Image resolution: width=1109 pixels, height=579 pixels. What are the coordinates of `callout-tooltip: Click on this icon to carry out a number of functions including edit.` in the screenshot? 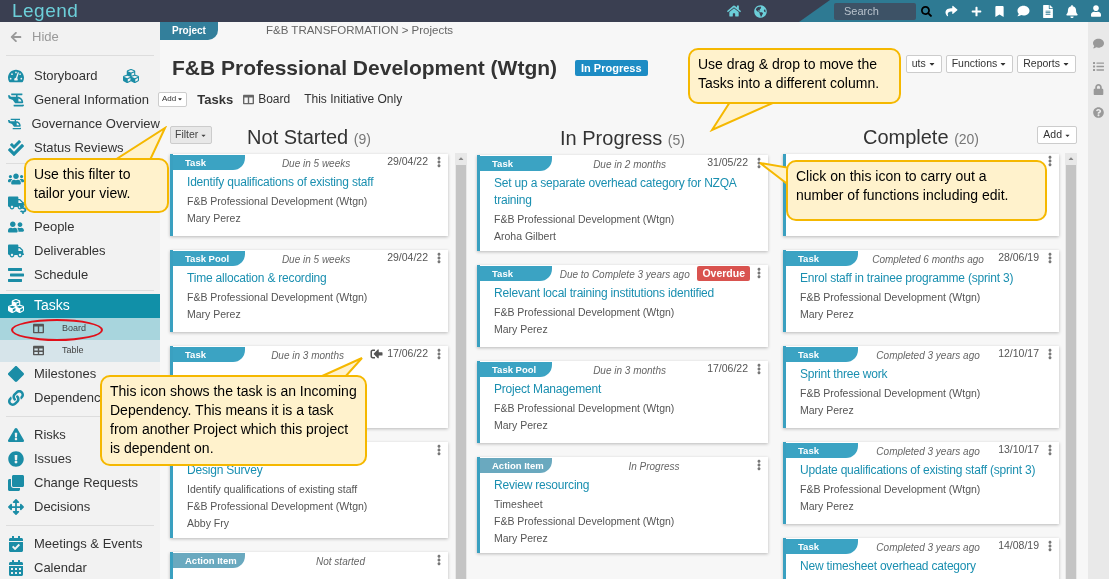 It's located at (916, 190).